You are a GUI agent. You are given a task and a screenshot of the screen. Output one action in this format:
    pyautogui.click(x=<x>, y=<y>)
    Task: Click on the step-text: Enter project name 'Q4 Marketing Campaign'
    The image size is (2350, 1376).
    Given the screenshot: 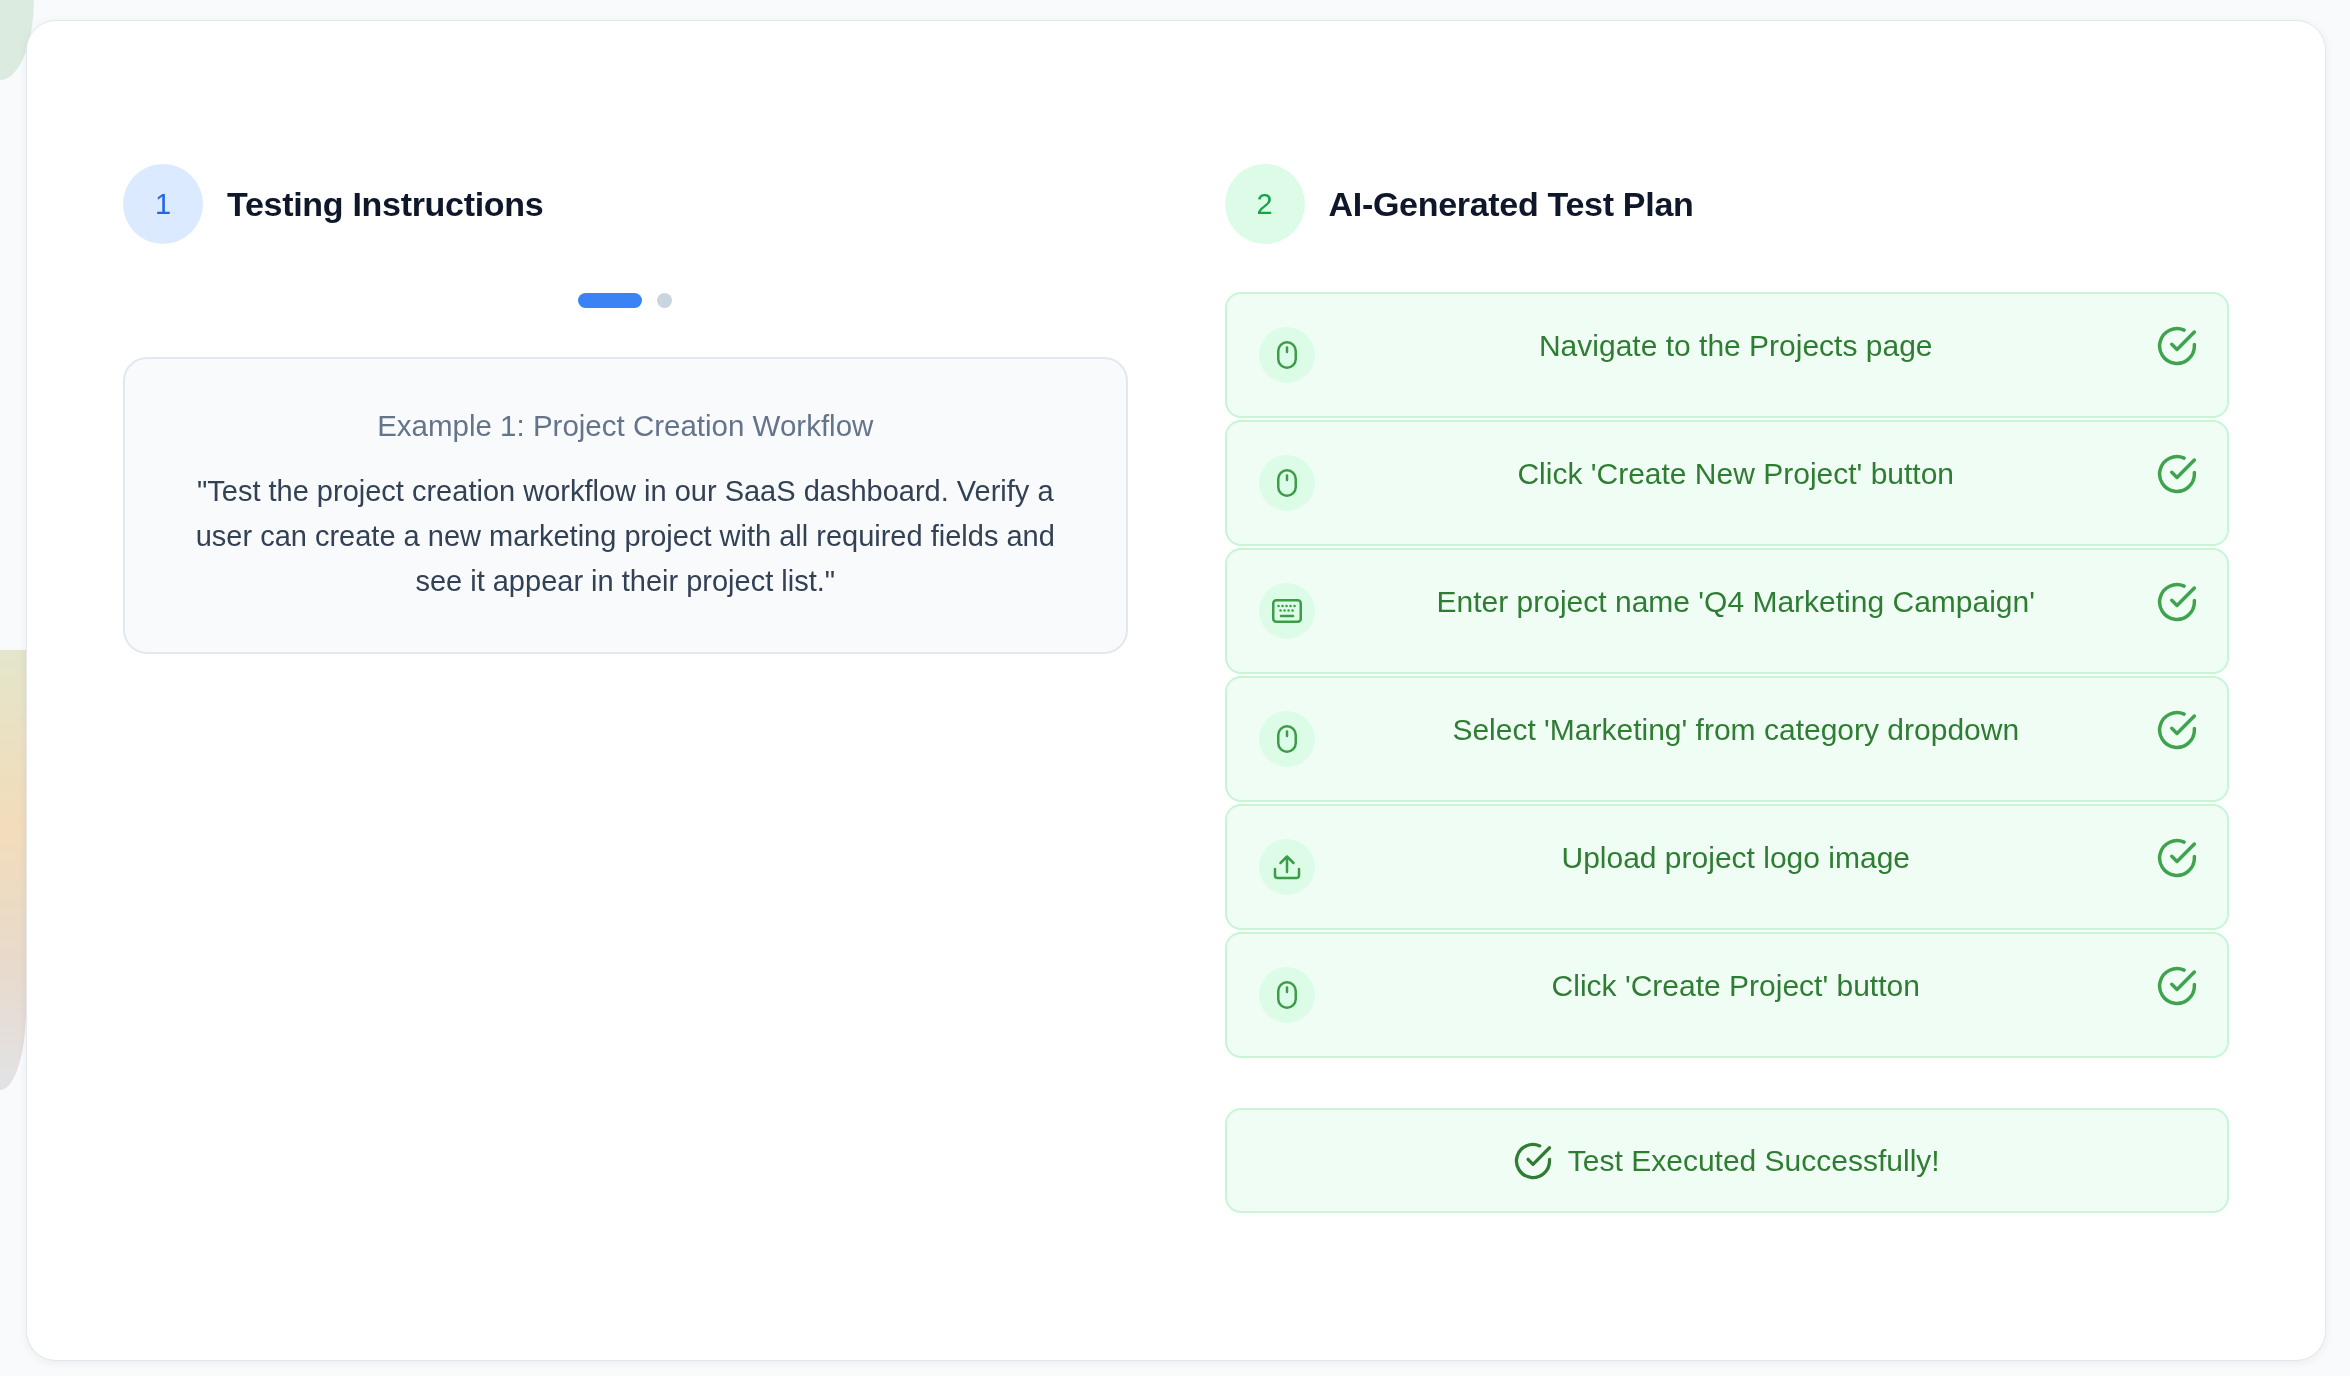 What is the action you would take?
    pyautogui.click(x=1735, y=602)
    